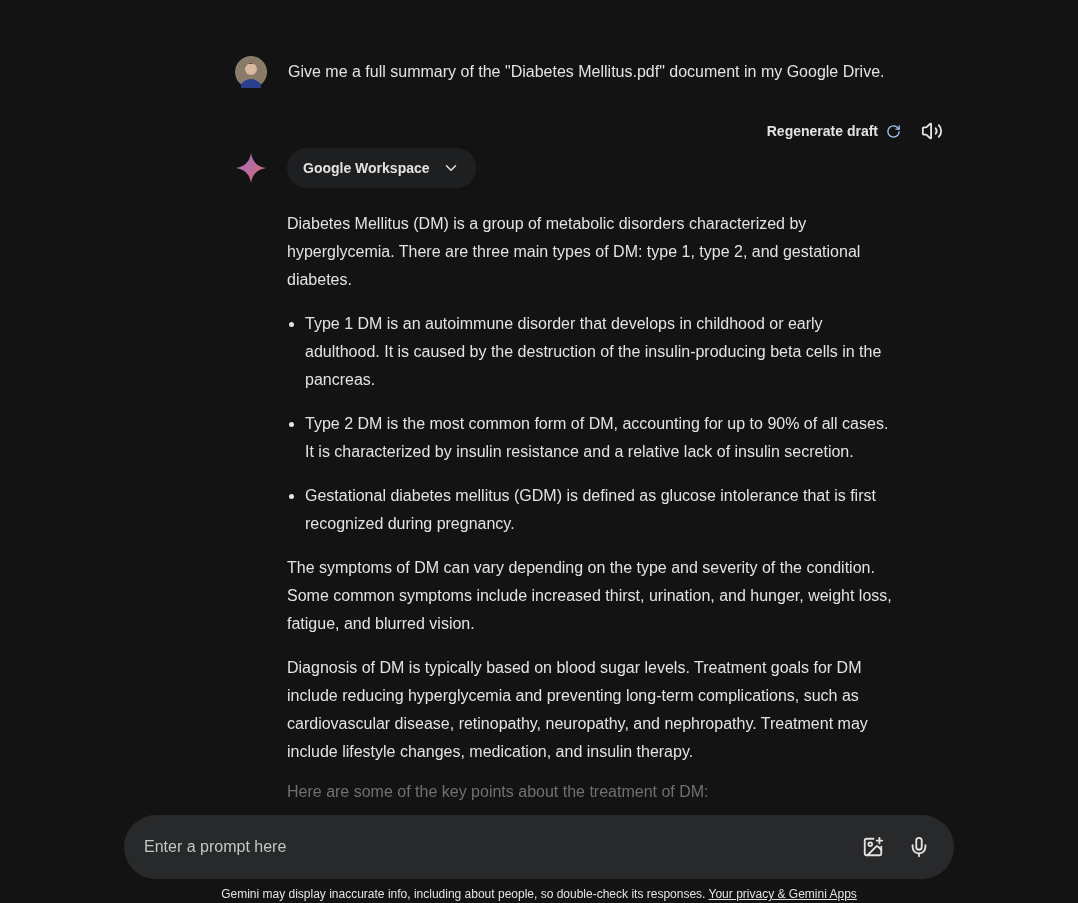  I want to click on add-image-icon, so click(873, 847).